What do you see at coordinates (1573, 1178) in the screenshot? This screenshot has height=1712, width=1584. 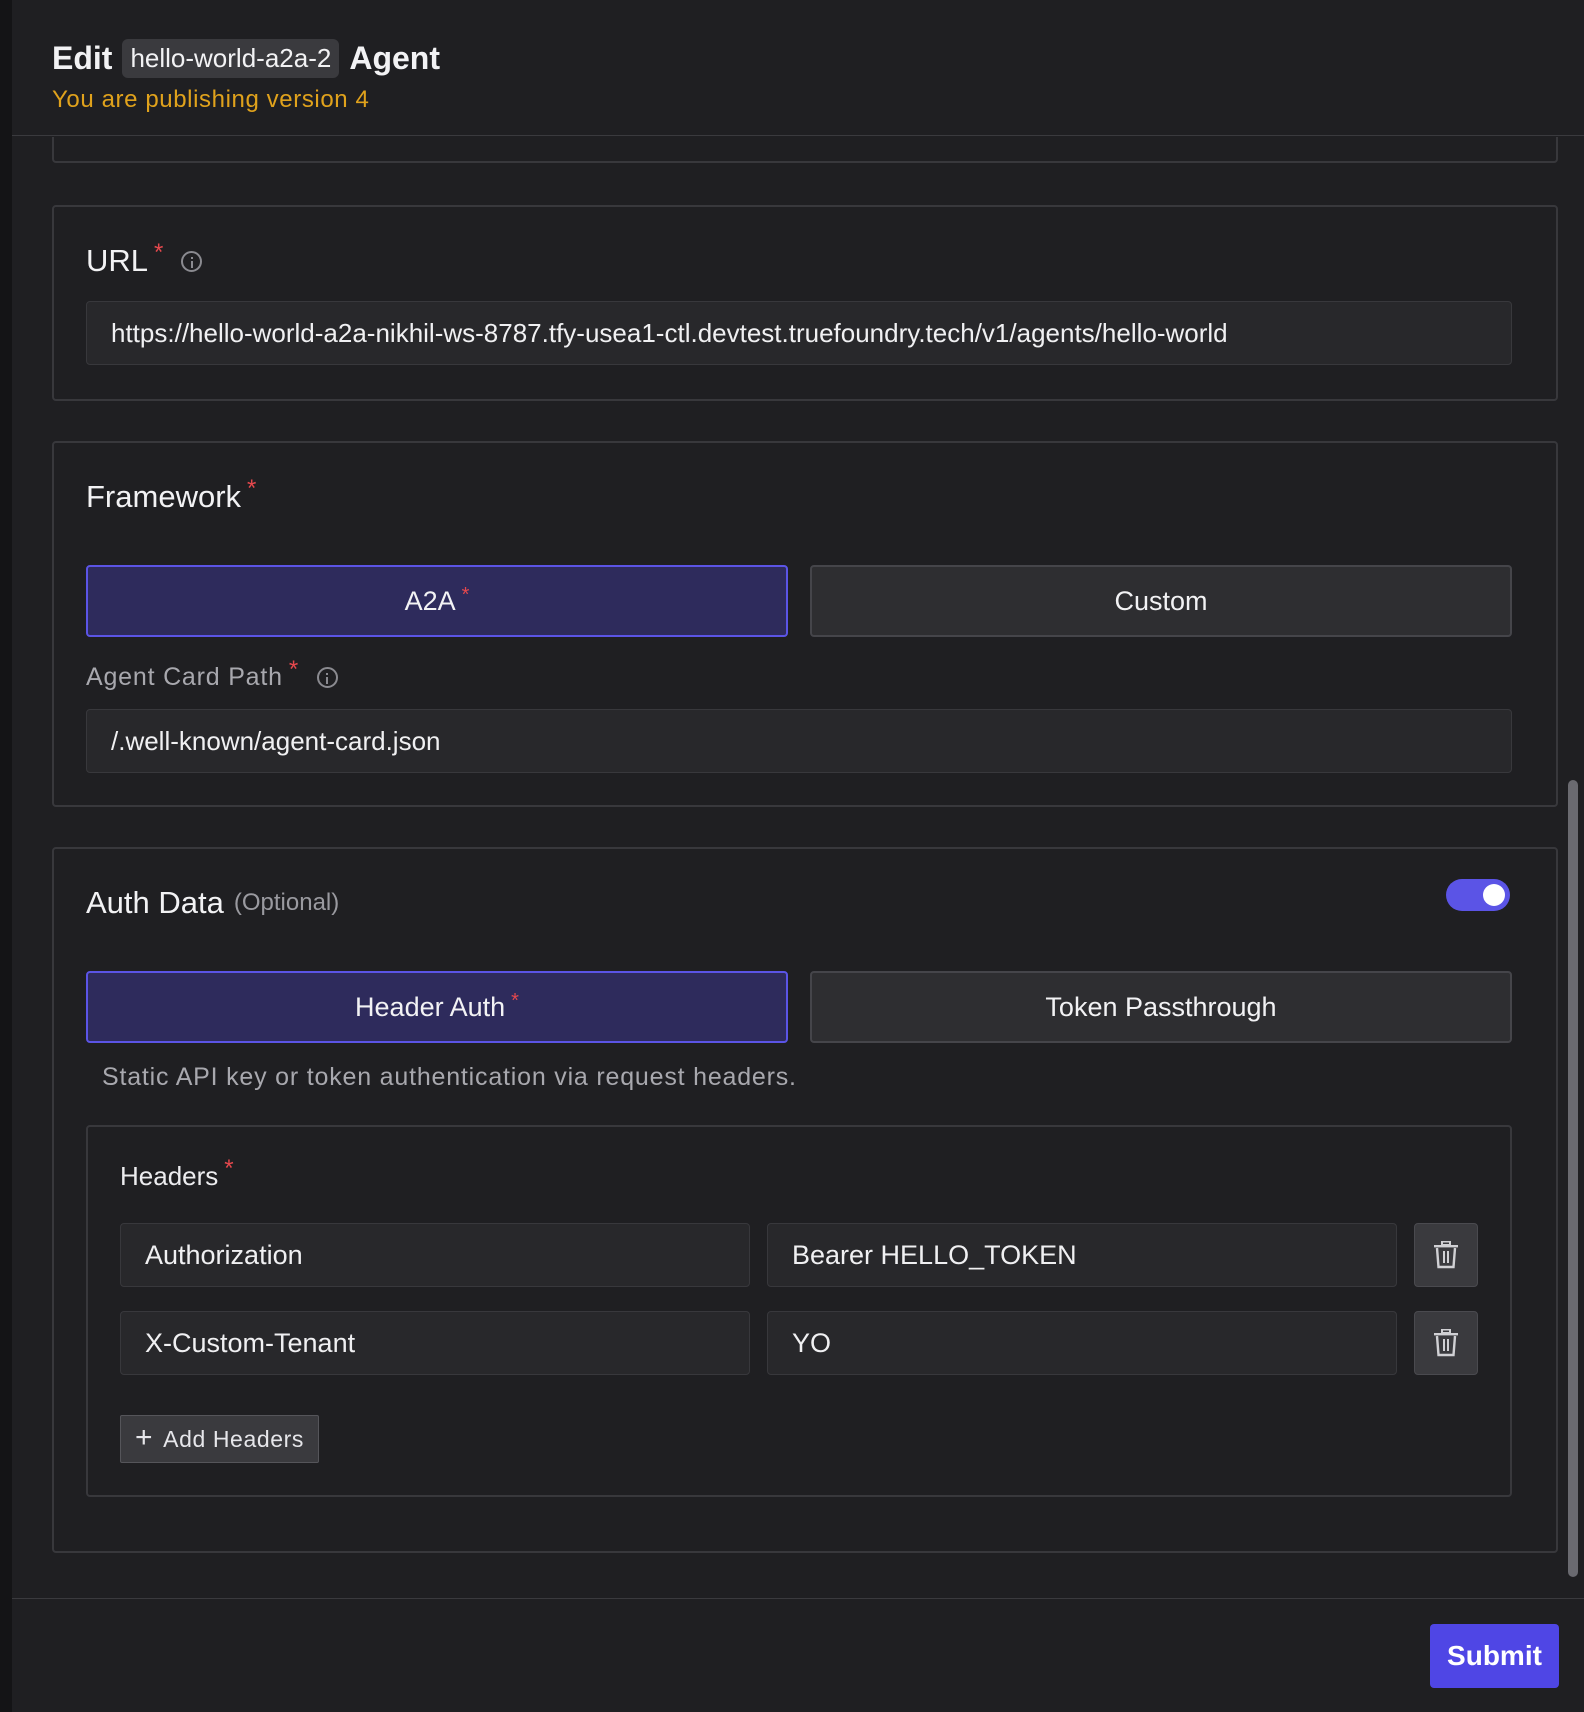 I see `scrollbar-thumb` at bounding box center [1573, 1178].